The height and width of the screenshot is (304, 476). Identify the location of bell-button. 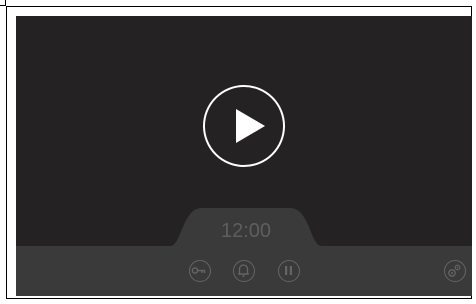
(244, 271).